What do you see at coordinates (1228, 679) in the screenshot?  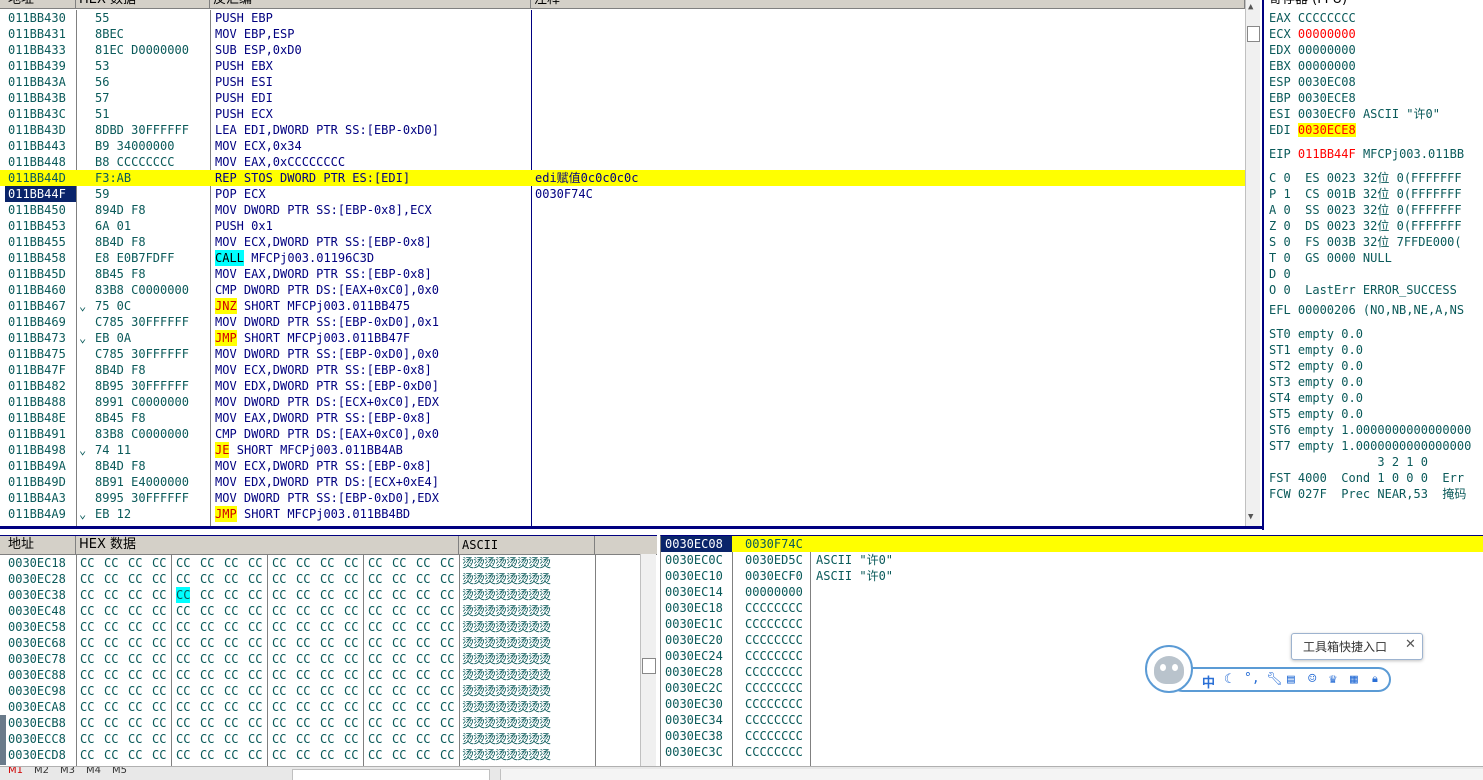 I see `moon-icon: ☾` at bounding box center [1228, 679].